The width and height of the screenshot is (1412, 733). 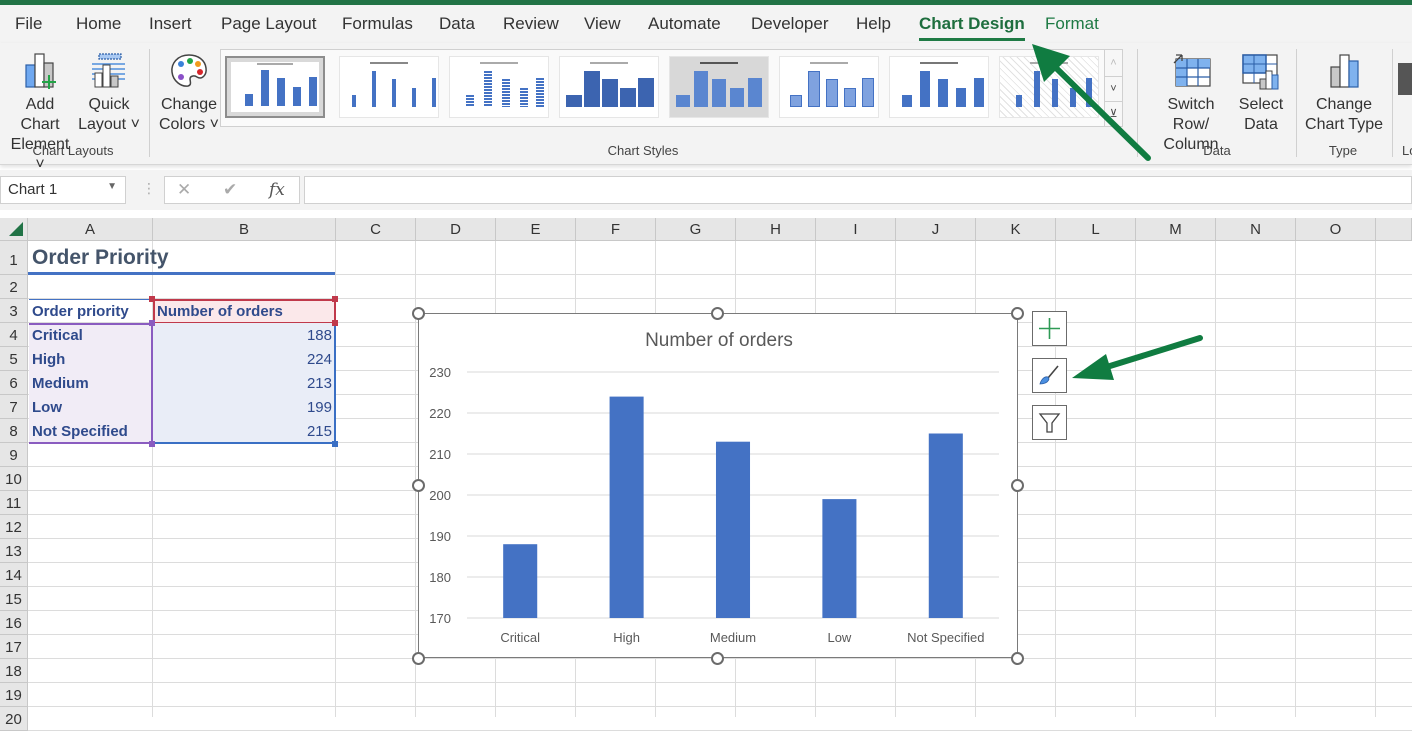 I want to click on tab-formulas: Formulas, so click(x=377, y=24).